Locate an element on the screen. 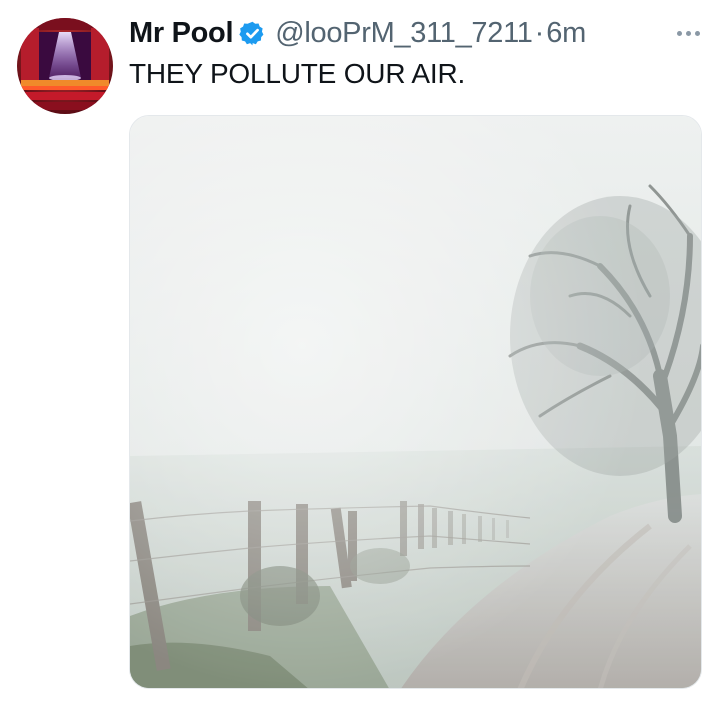 This screenshot has width=720, height=708. verified-badge-icon is located at coordinates (252, 33).